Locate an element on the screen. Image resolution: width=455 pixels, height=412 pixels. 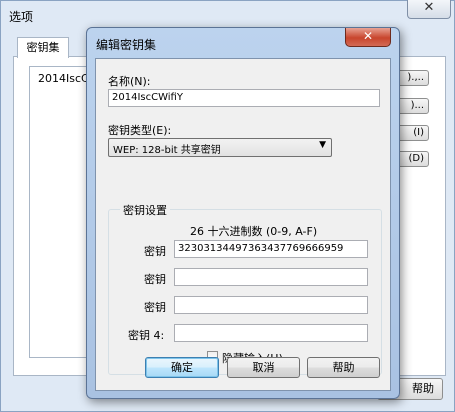
dialog-close-icon: ✕ is located at coordinates (368, 37).